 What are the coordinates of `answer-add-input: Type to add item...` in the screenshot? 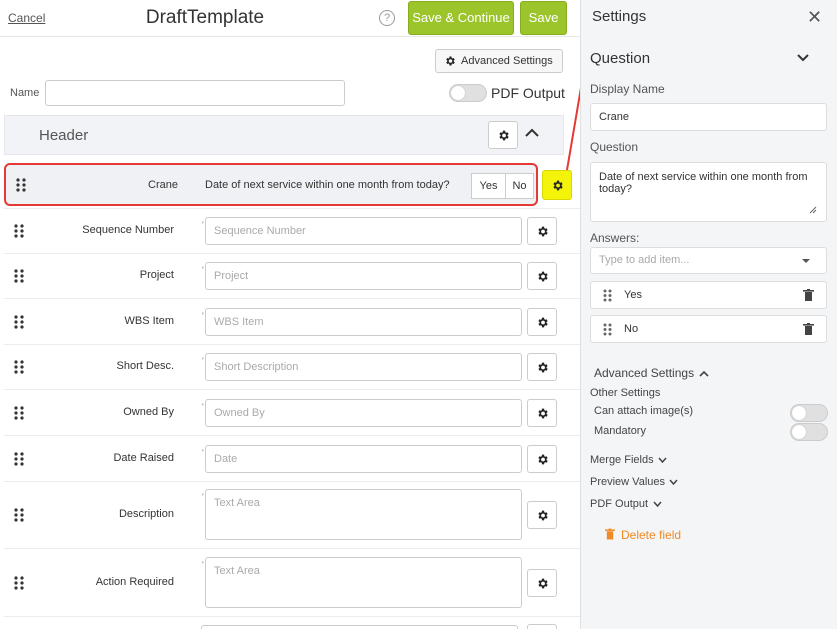 It's located at (708, 260).